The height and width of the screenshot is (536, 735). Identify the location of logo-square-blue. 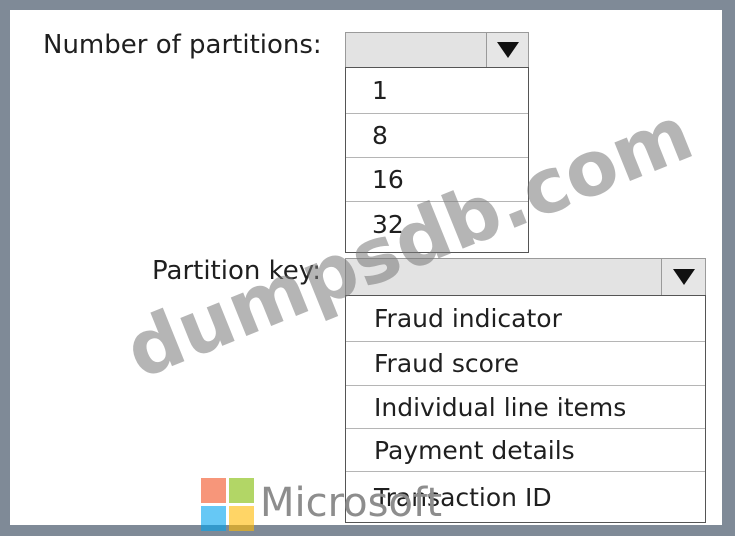
(213, 518).